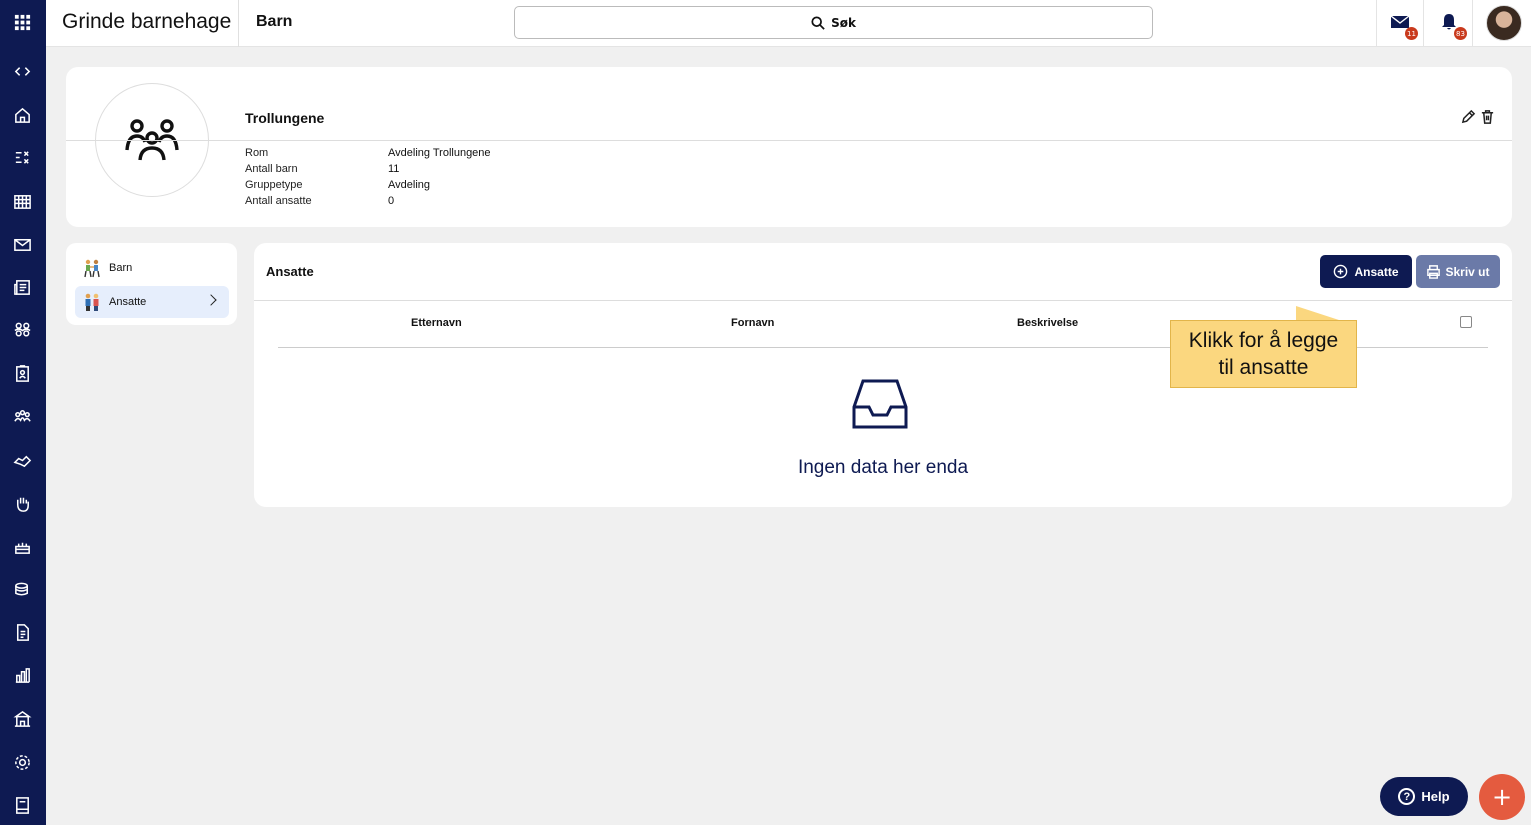 The height and width of the screenshot is (825, 1531). I want to click on menu-item-label: Ansatte, so click(128, 302).